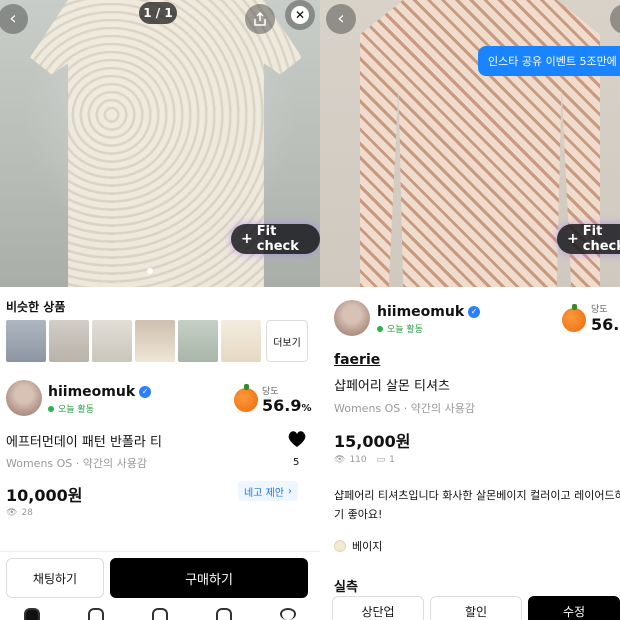 The height and width of the screenshot is (620, 620). Describe the element at coordinates (392, 386) in the screenshot. I see `product-title: 샵페어리 살몬 티셔츠` at that location.